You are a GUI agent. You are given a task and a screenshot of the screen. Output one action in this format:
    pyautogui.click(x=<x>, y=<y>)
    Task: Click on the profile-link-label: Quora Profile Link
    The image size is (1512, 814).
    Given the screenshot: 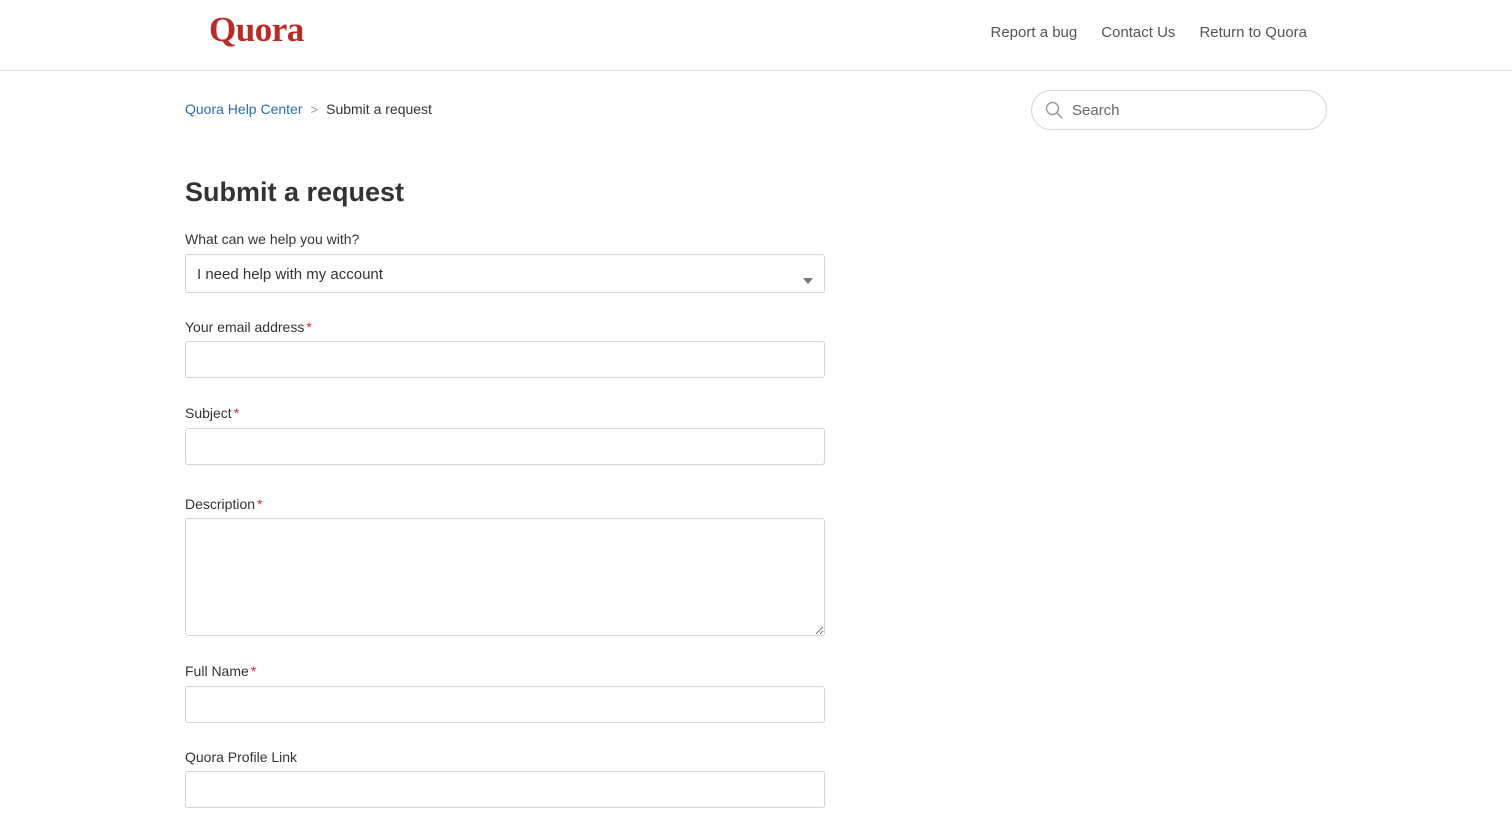 What is the action you would take?
    pyautogui.click(x=241, y=757)
    